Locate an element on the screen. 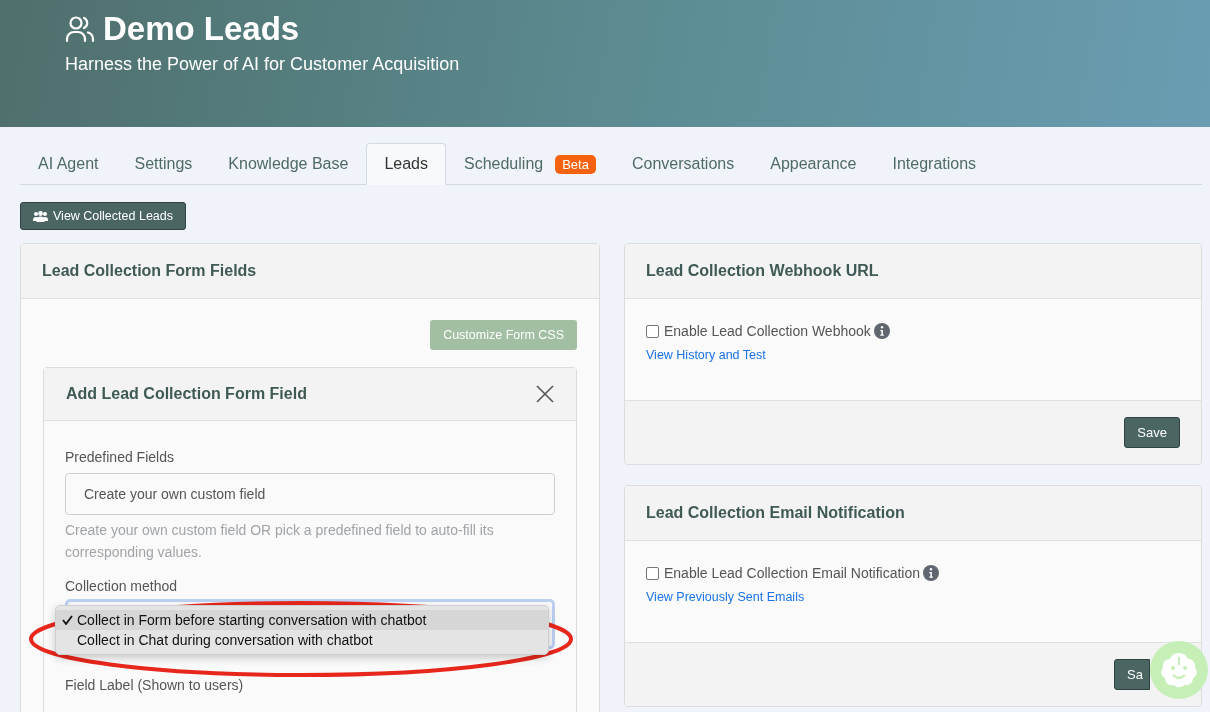 This screenshot has height=712, width=1210. checkbox-label: Enable Lead Collection Email Notification is located at coordinates (792, 573).